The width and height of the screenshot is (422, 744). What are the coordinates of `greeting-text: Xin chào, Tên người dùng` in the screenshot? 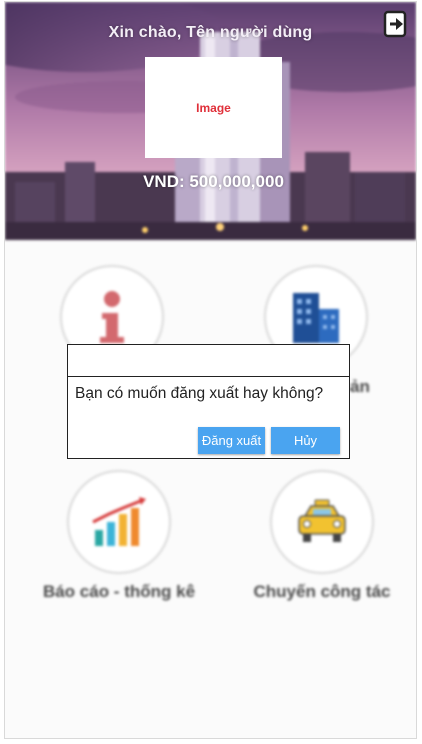 It's located at (210, 32).